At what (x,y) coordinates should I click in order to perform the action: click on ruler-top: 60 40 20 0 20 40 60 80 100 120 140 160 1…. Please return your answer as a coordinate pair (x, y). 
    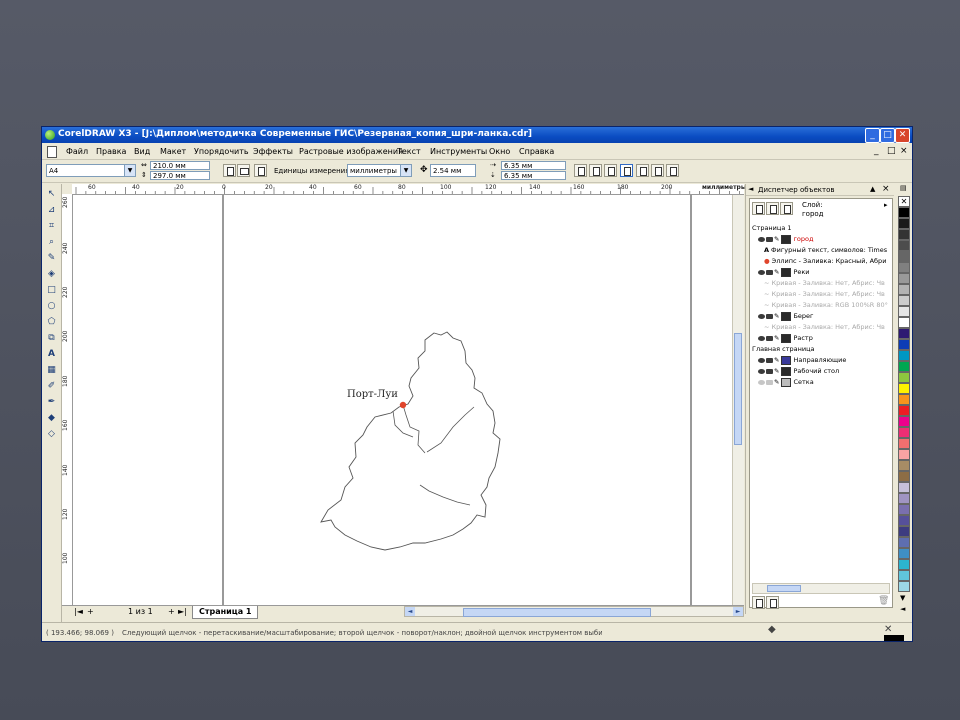
    Looking at the image, I should click on (409, 189).